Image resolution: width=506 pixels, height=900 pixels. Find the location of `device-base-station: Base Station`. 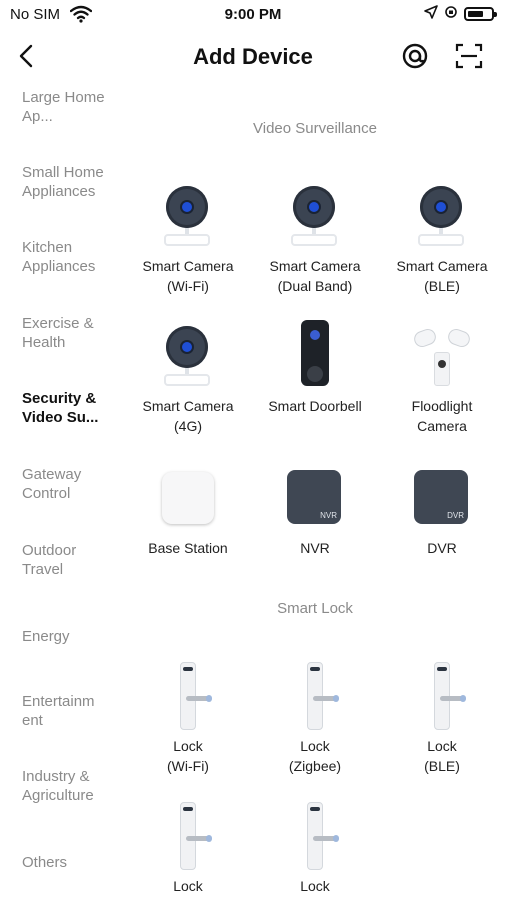

device-base-station: Base Station is located at coordinates (188, 513).